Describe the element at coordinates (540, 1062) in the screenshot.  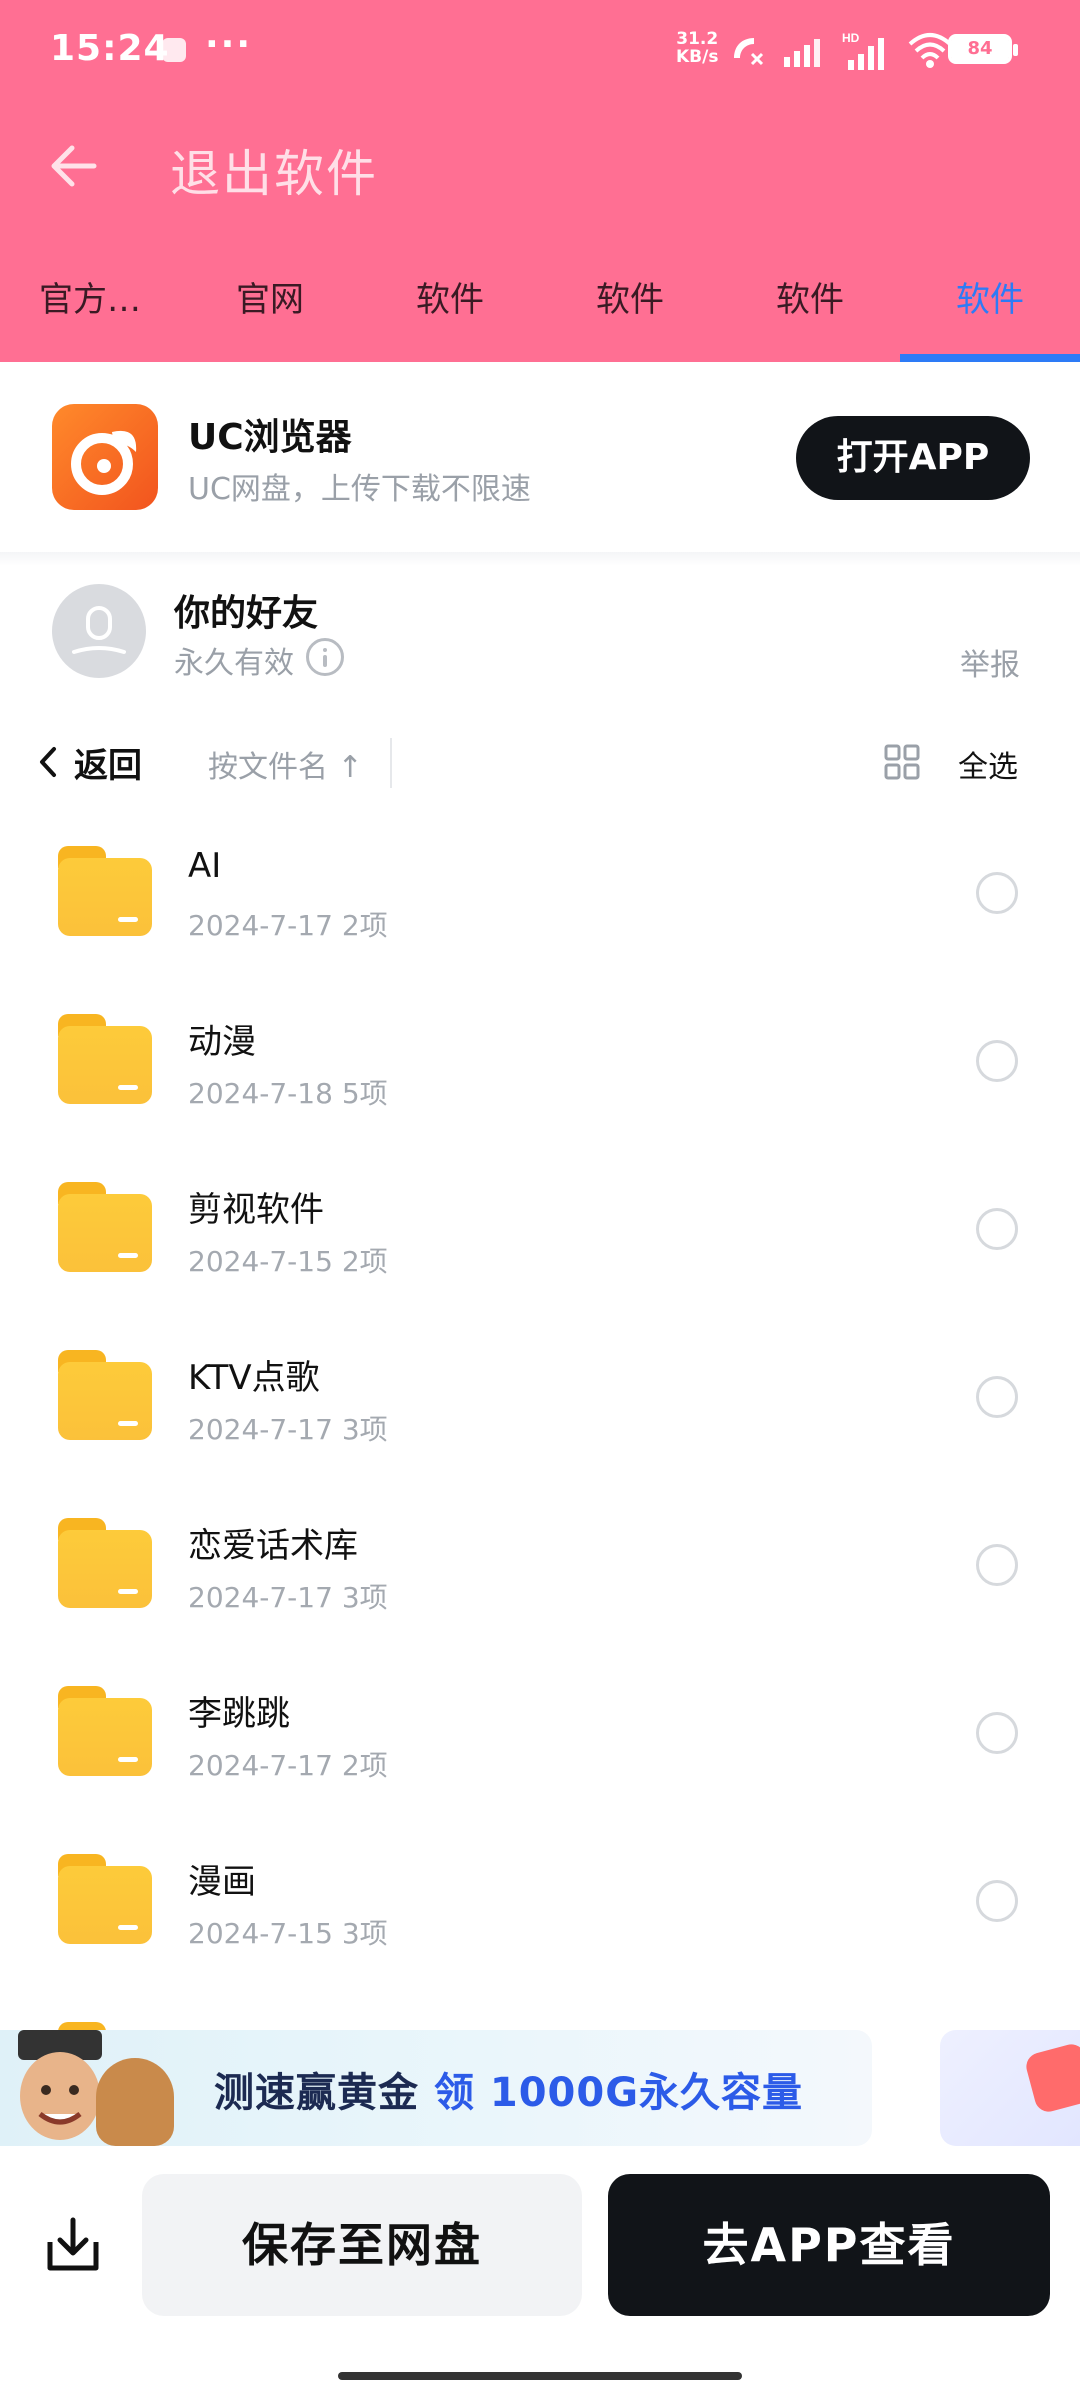
I see `list-item: 动漫 2024-7-18 5项` at that location.